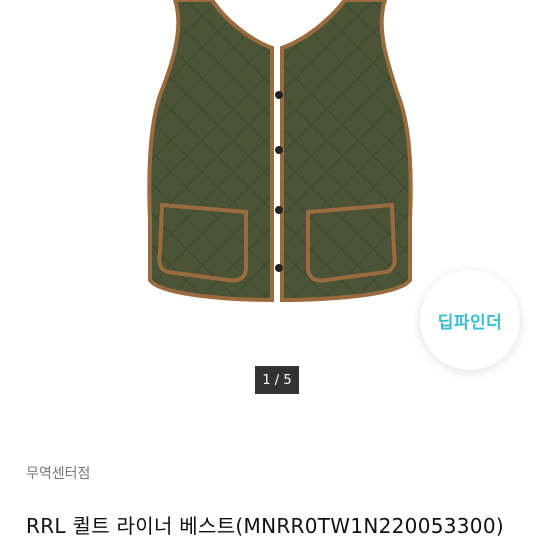 The image size is (554, 554). What do you see at coordinates (265, 526) in the screenshot?
I see `product-title: RRL 퀼트 라이너 베스트(MNRR0TW1N220053300)` at bounding box center [265, 526].